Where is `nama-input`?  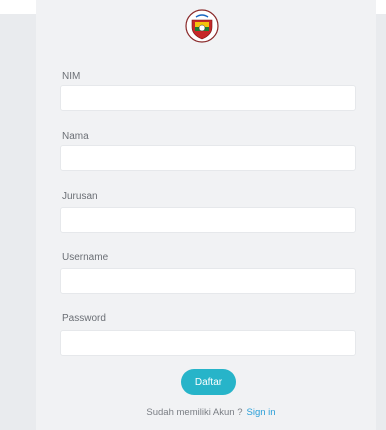 nama-input is located at coordinates (208, 158).